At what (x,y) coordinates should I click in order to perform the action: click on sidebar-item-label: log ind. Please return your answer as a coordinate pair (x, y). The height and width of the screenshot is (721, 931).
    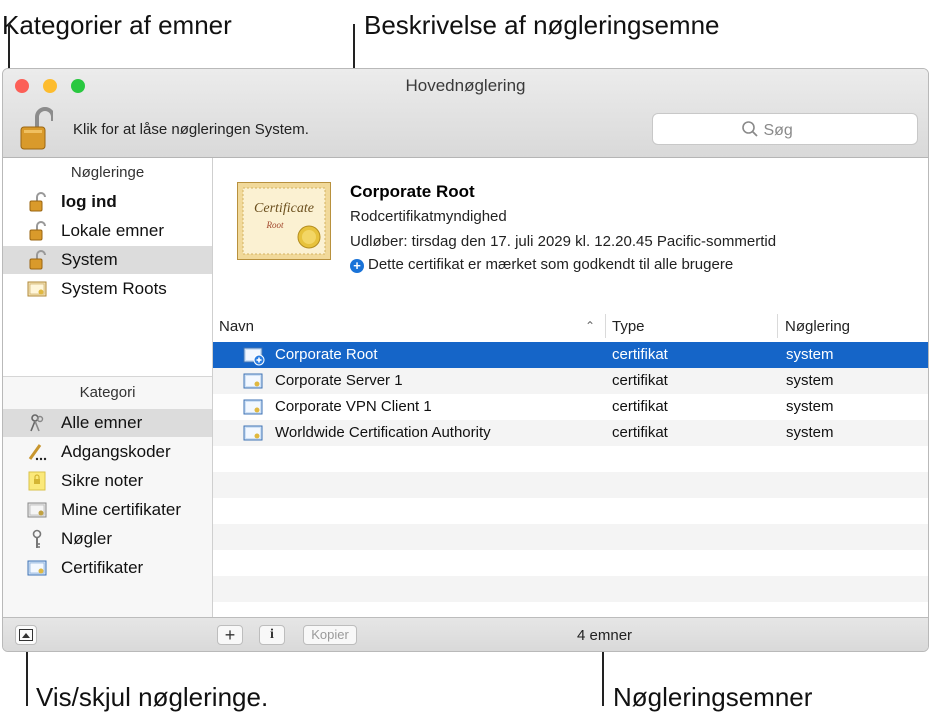
    Looking at the image, I should click on (89, 201).